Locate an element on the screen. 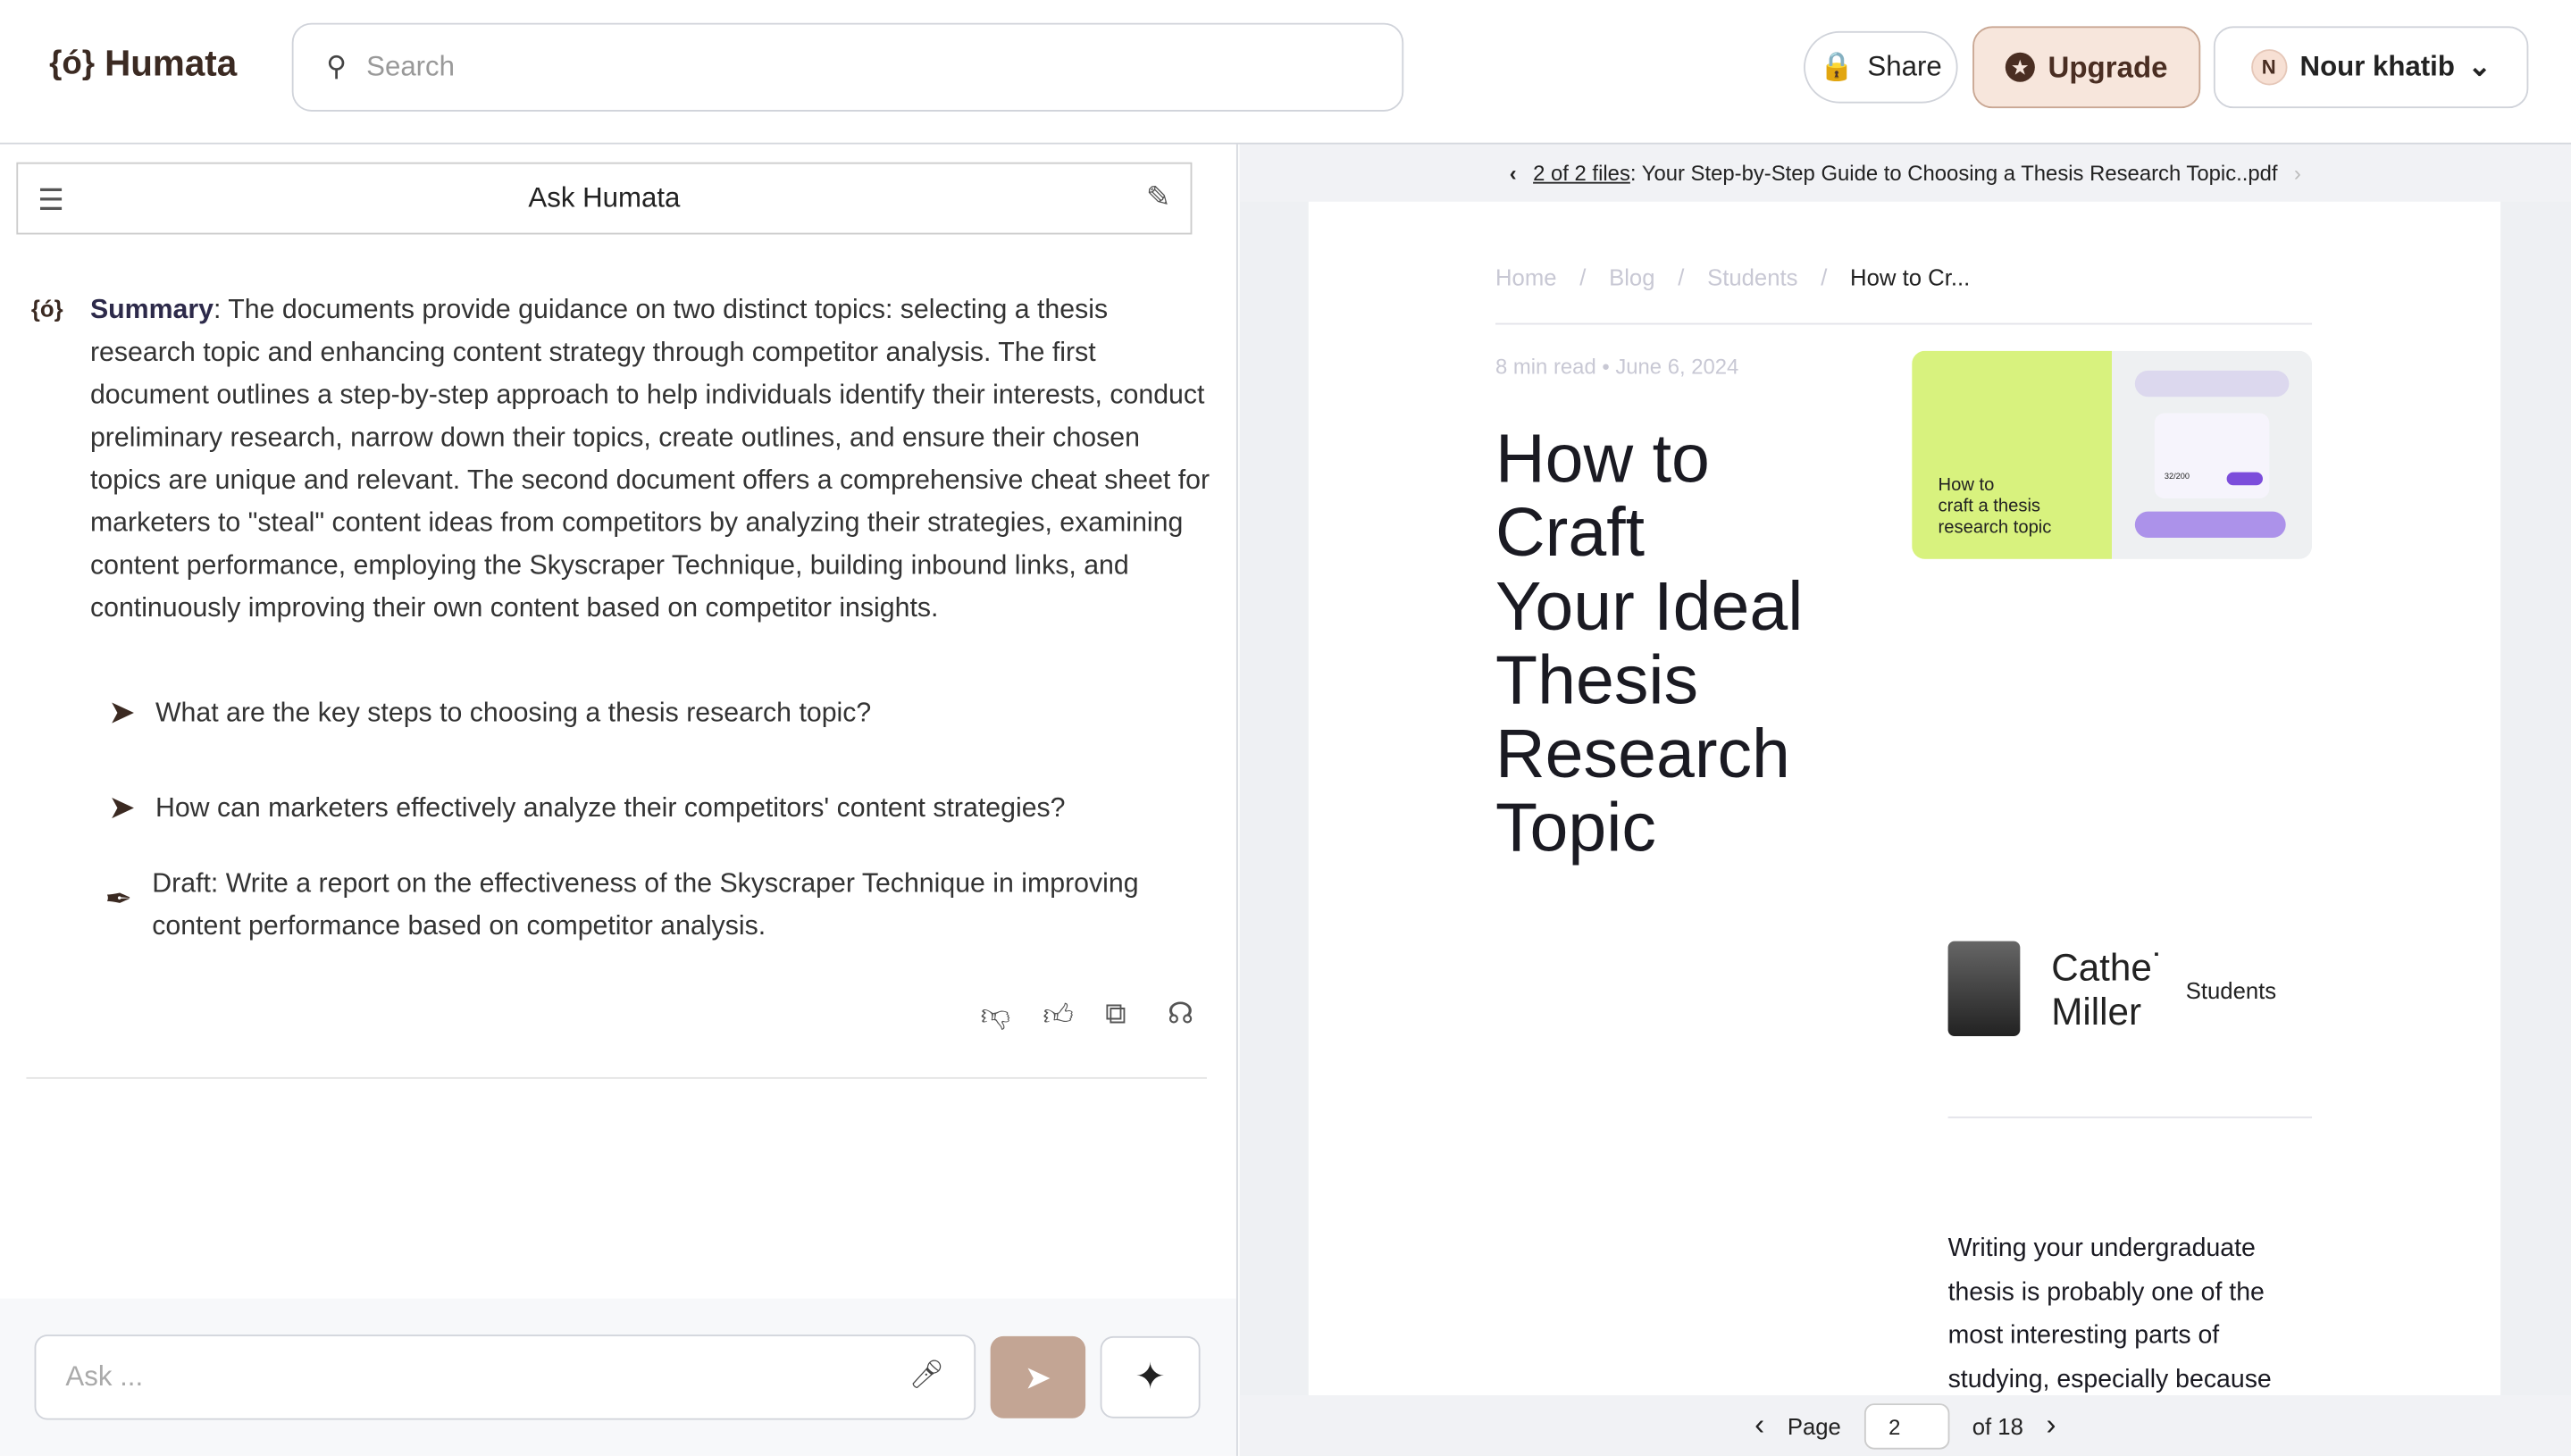 Image resolution: width=2571 pixels, height=1456 pixels. user-menu: N Nour khatib ⌄ is located at coordinates (2371, 67).